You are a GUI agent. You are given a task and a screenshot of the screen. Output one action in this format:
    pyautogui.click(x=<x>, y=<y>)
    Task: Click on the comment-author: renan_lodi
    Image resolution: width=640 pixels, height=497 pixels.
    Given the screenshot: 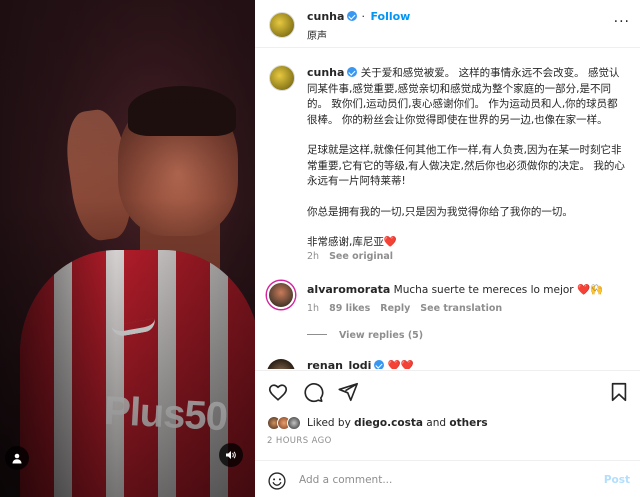 What is the action you would take?
    pyautogui.click(x=339, y=364)
    